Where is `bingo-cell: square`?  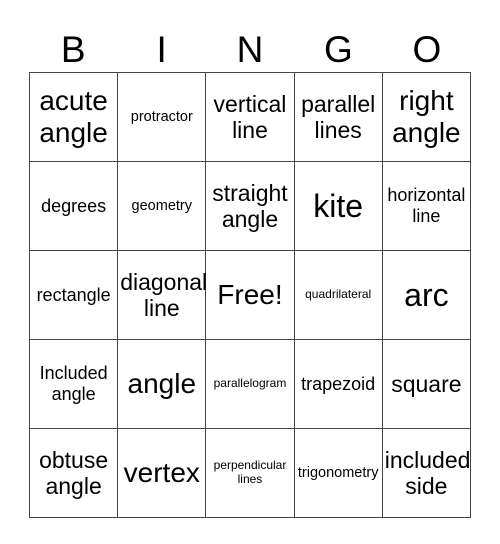
bingo-cell: square is located at coordinates (426, 384).